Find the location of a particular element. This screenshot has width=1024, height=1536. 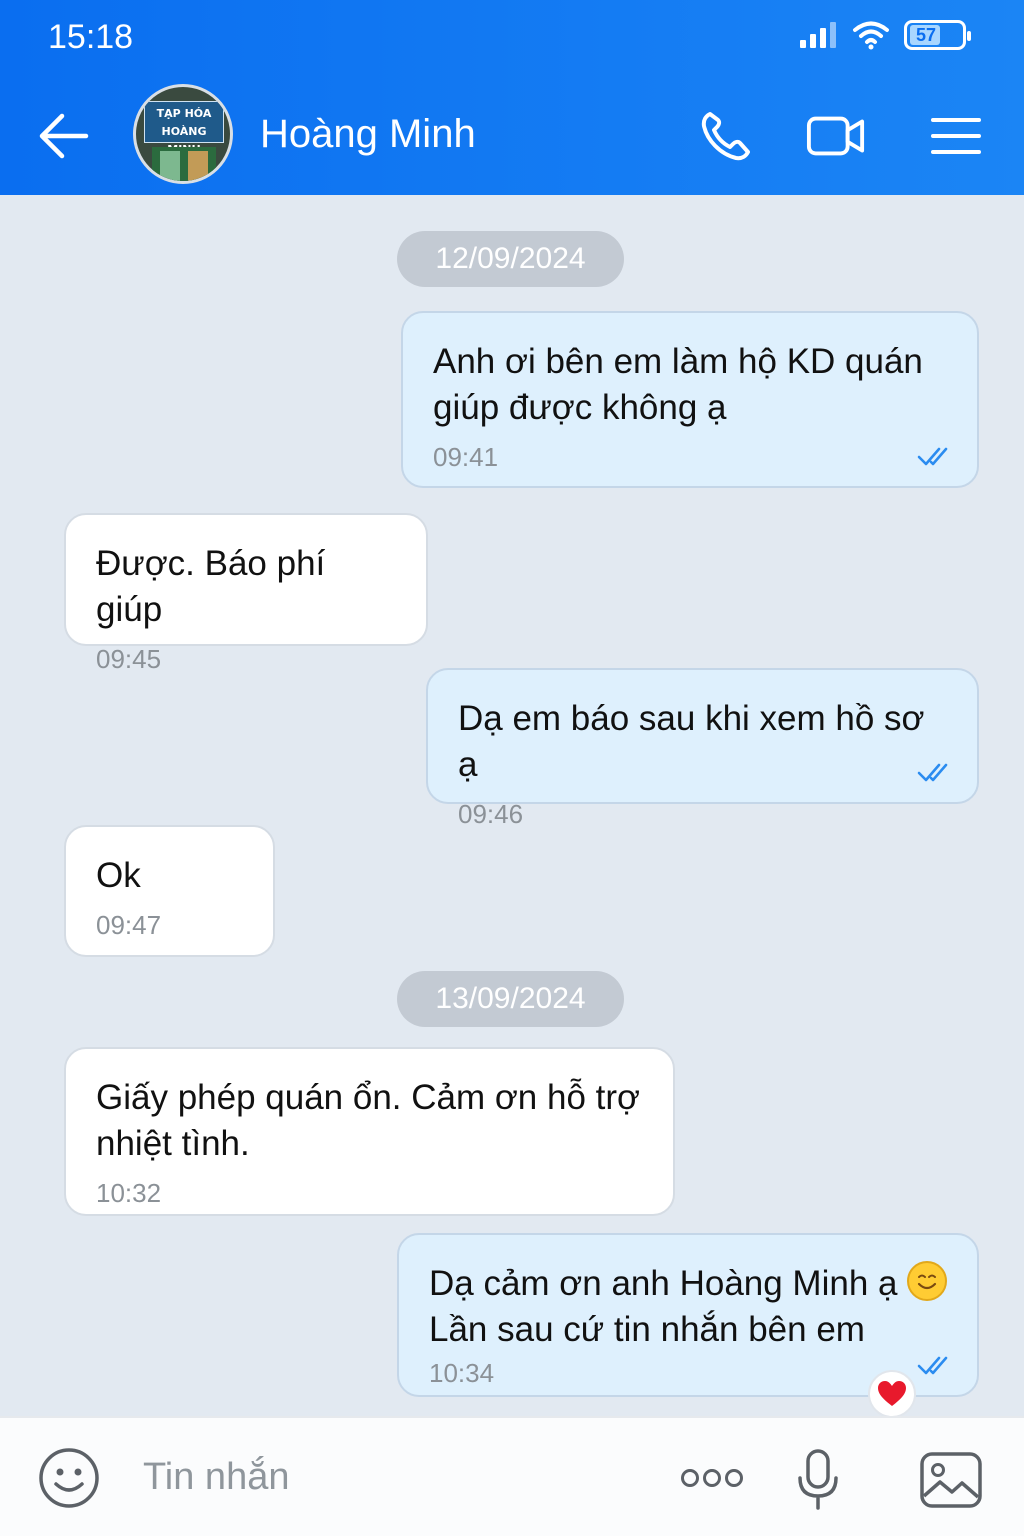

message-outgoing: Dạ em báo sau khi xem hồ sơ ạ 09:46 is located at coordinates (702, 748).